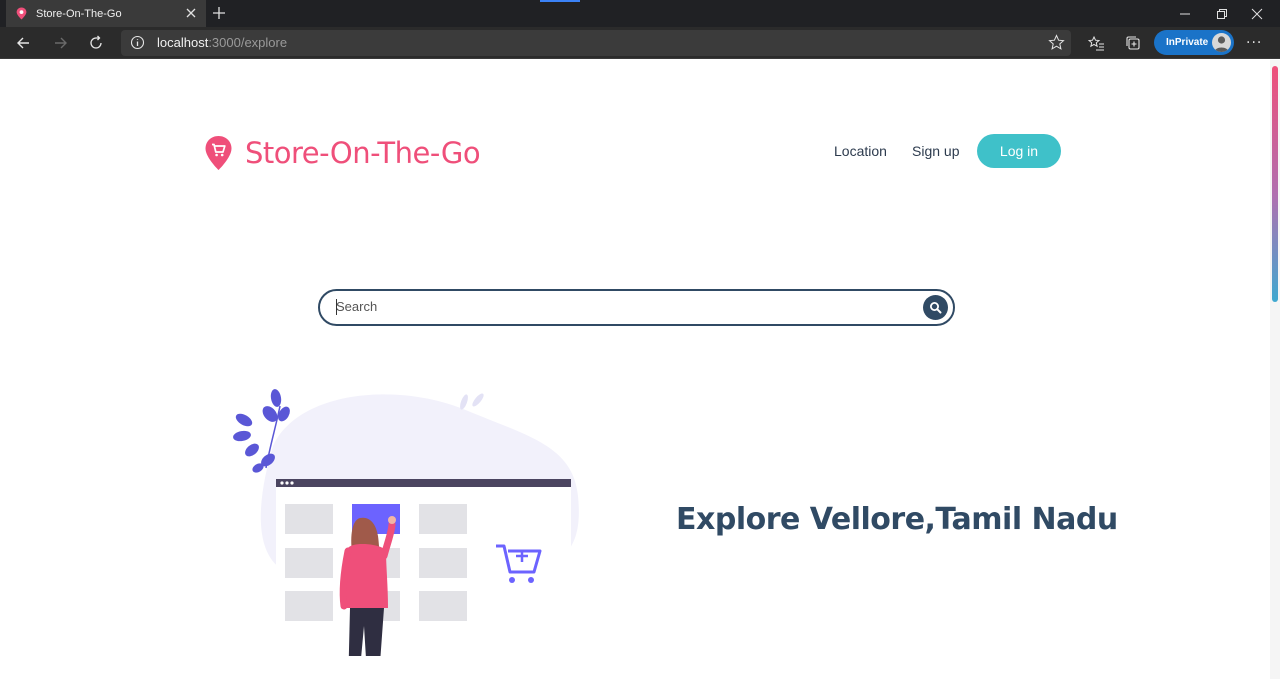 This screenshot has width=1280, height=679. I want to click on favicon-pin-icon, so click(21, 13).